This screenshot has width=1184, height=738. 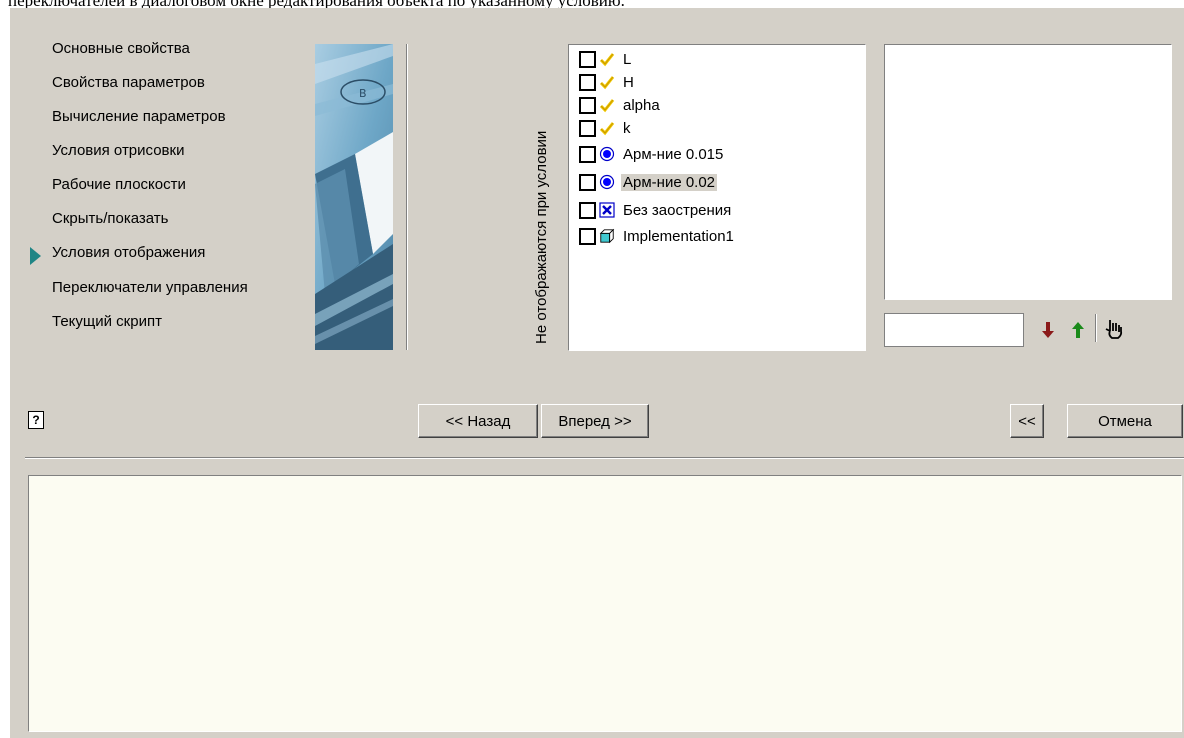 I want to click on list-item: Арм-ние 0.015, so click(x=652, y=154).